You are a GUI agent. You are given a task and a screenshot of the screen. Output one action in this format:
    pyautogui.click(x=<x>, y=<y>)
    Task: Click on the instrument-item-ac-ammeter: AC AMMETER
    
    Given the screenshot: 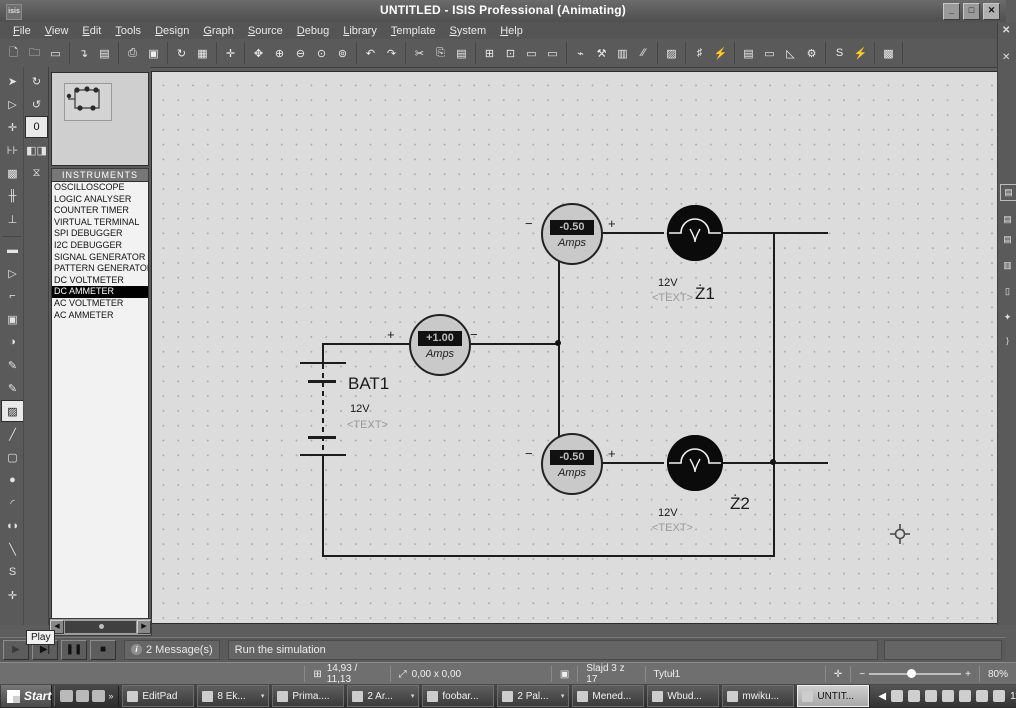 What is the action you would take?
    pyautogui.click(x=100, y=316)
    